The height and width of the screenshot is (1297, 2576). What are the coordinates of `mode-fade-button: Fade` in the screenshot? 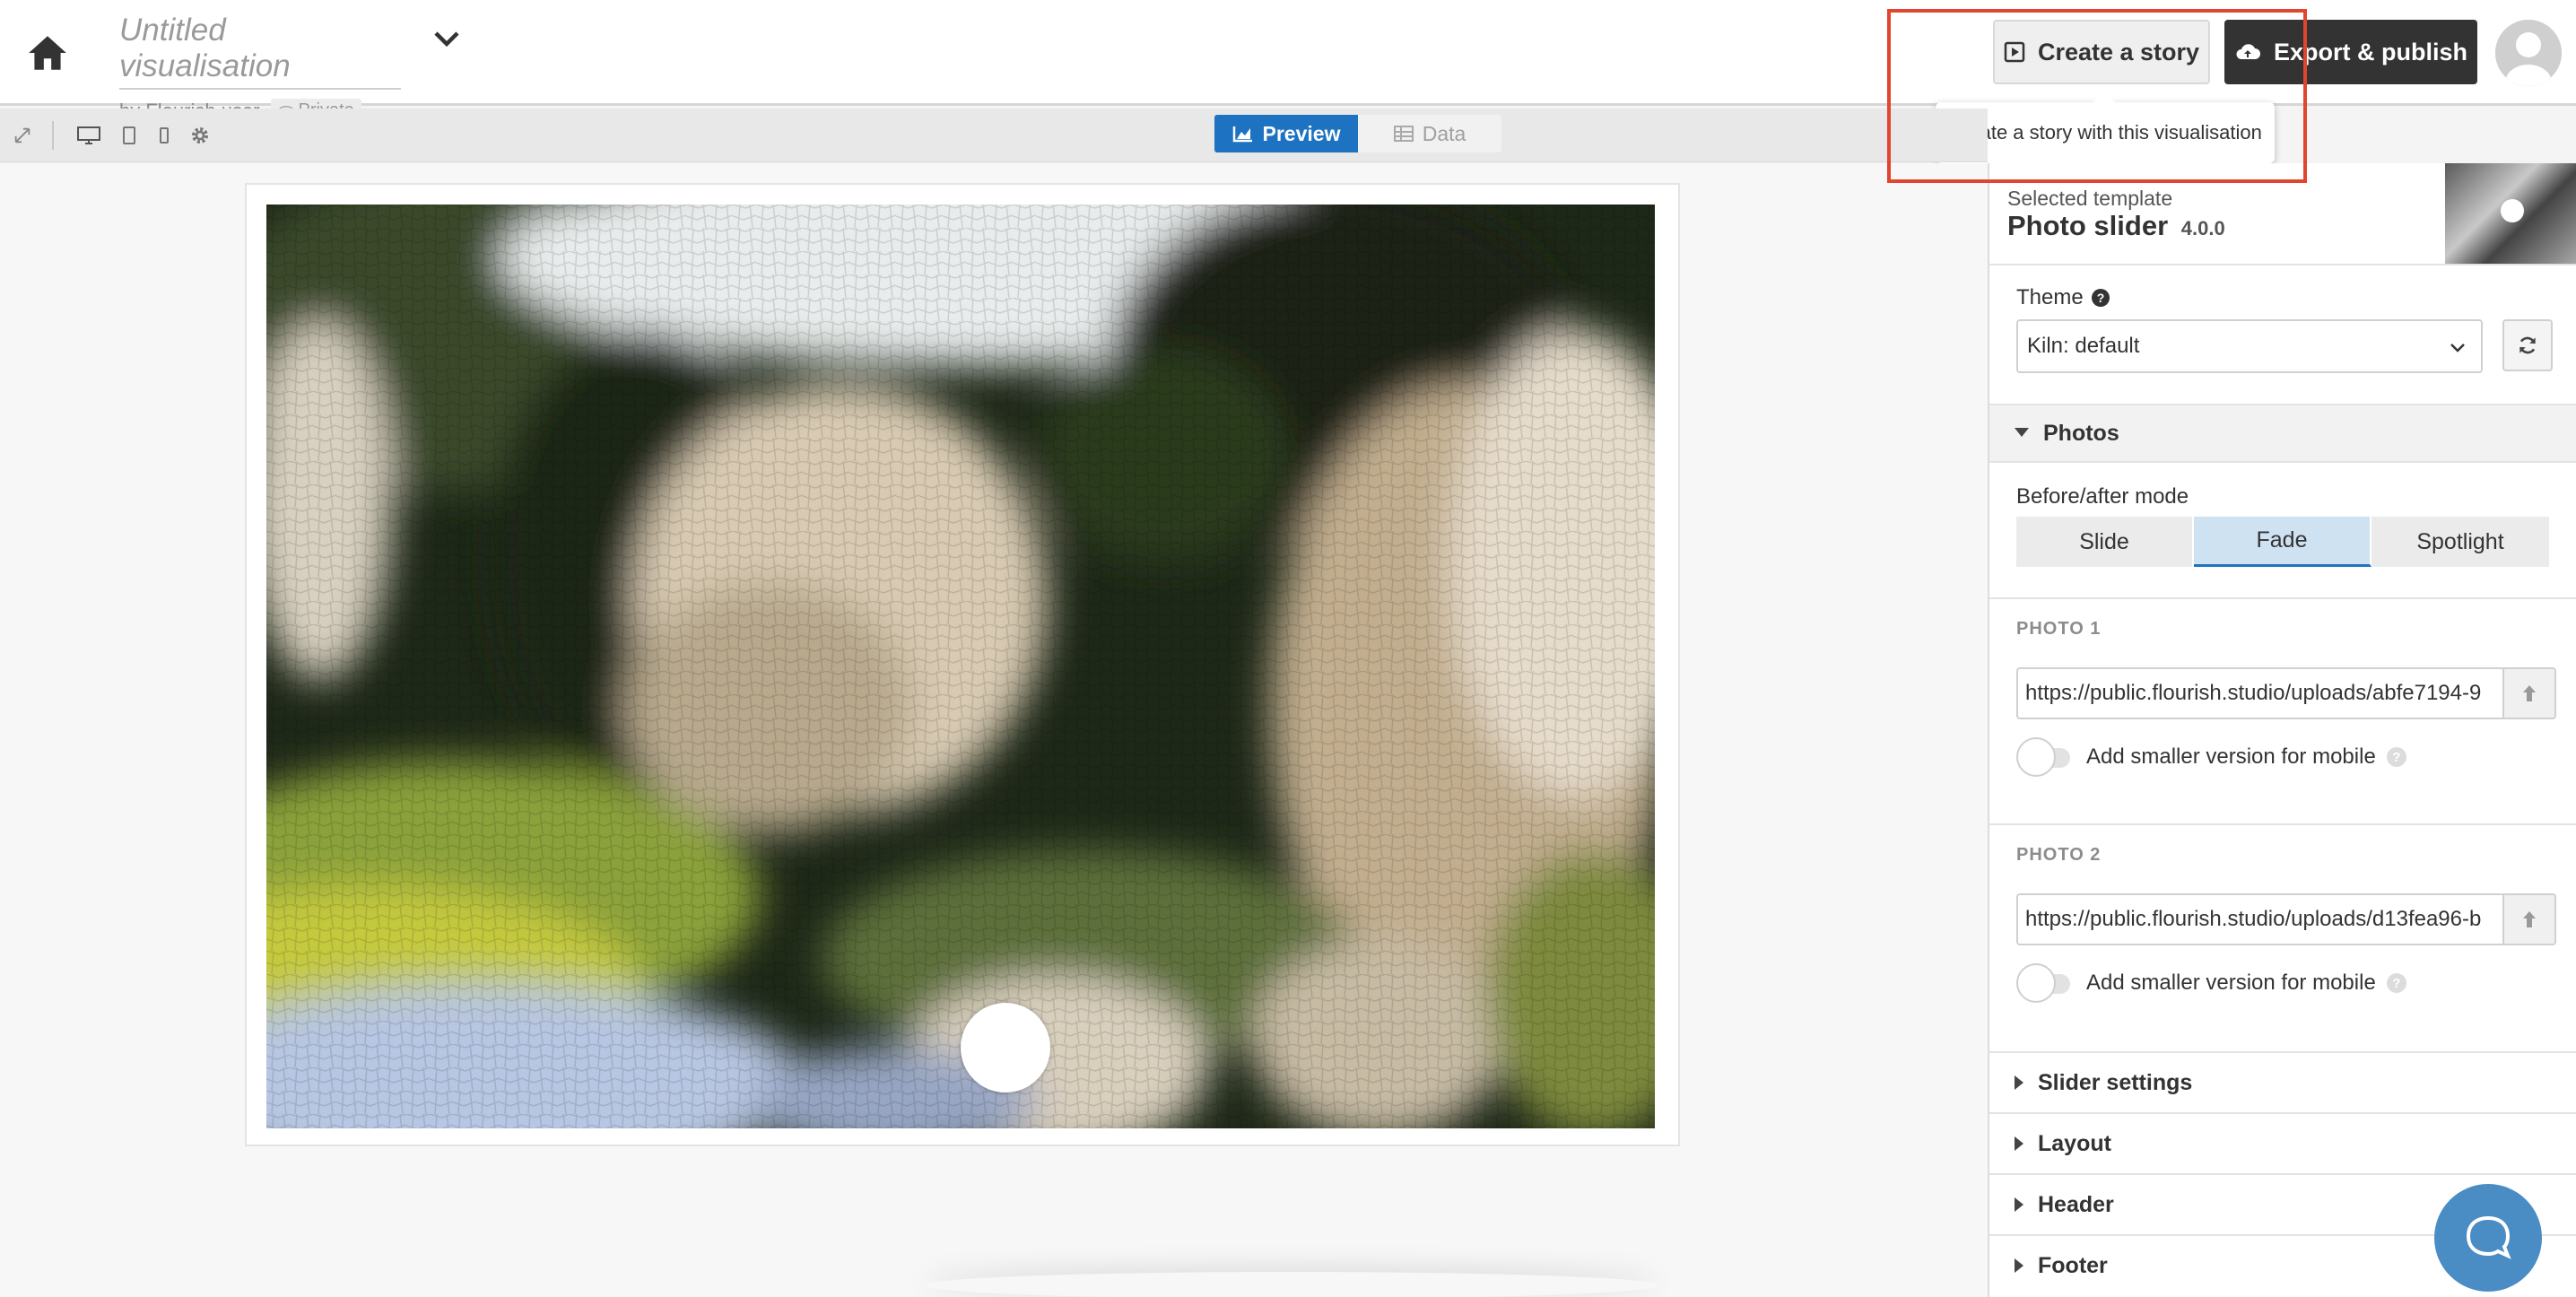 It's located at (2282, 542).